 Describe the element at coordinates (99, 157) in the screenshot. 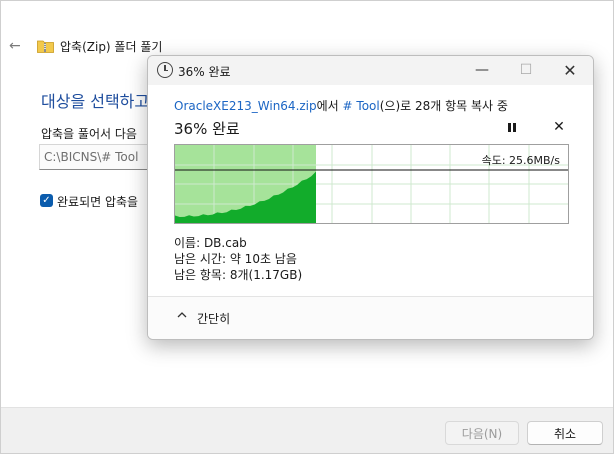

I see `destination-path-input: C:\BICNS\# Tool` at that location.